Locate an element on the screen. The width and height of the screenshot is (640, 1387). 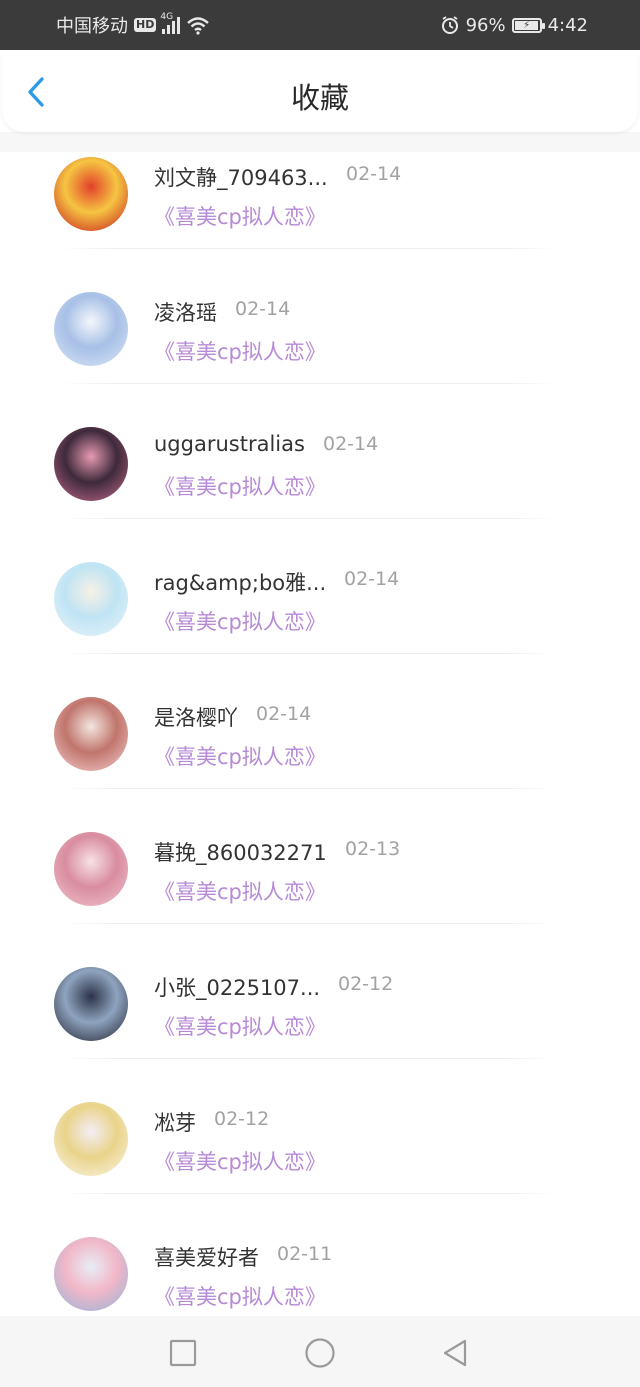
charging-icon: ⚡ is located at coordinates (527, 25).